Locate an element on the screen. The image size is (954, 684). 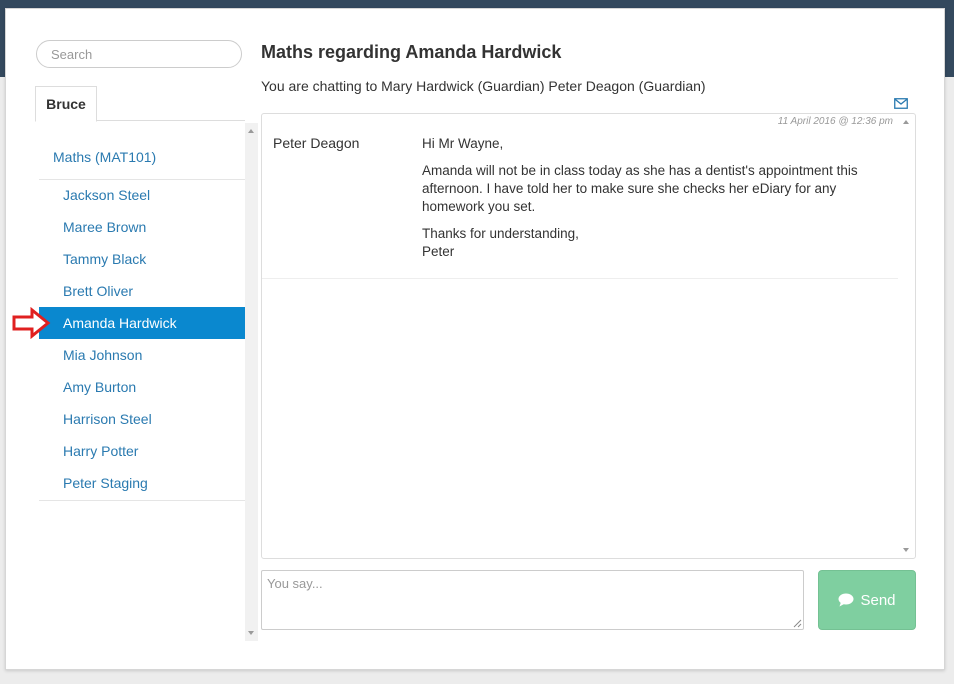
message-line: Thanks for understanding, is located at coordinates (500, 233).